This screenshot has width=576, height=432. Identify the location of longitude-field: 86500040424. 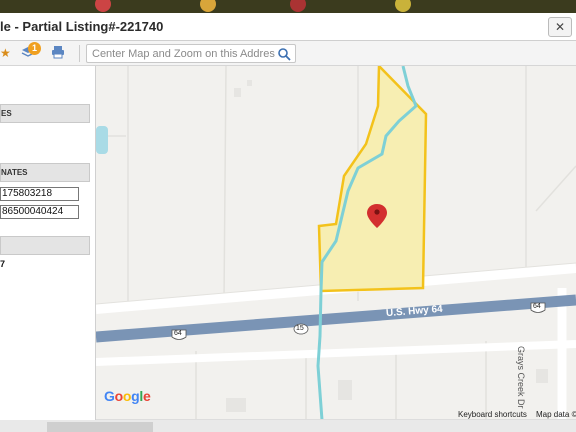
(39, 212).